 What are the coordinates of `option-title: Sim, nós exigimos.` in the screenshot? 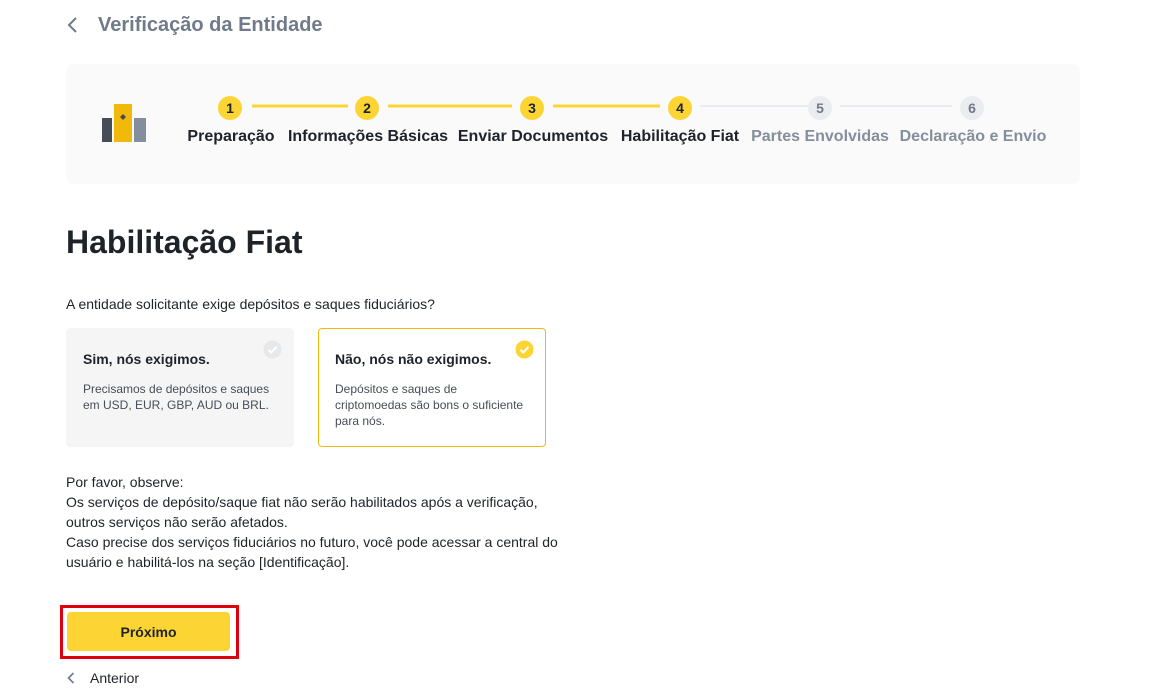 It's located at (146, 359).